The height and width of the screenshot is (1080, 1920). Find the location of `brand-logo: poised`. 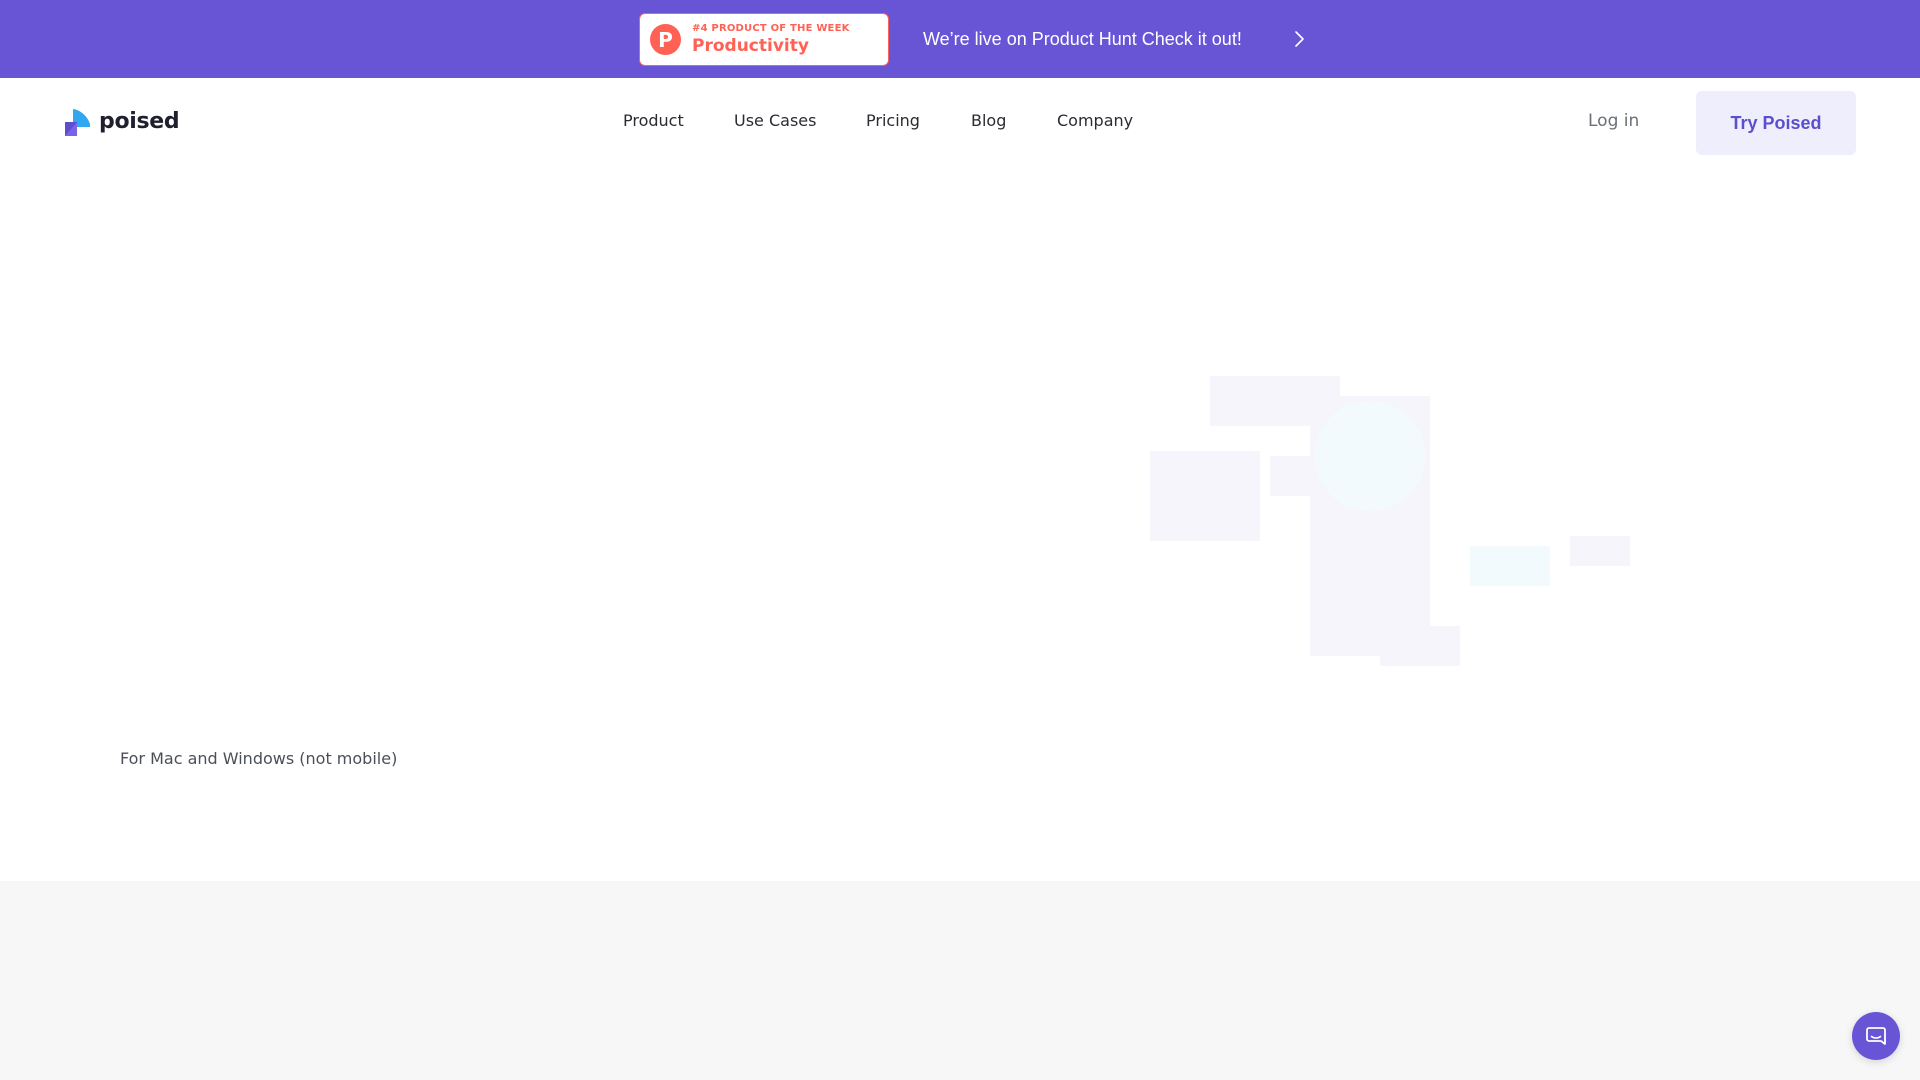

brand-logo: poised is located at coordinates (121, 122).